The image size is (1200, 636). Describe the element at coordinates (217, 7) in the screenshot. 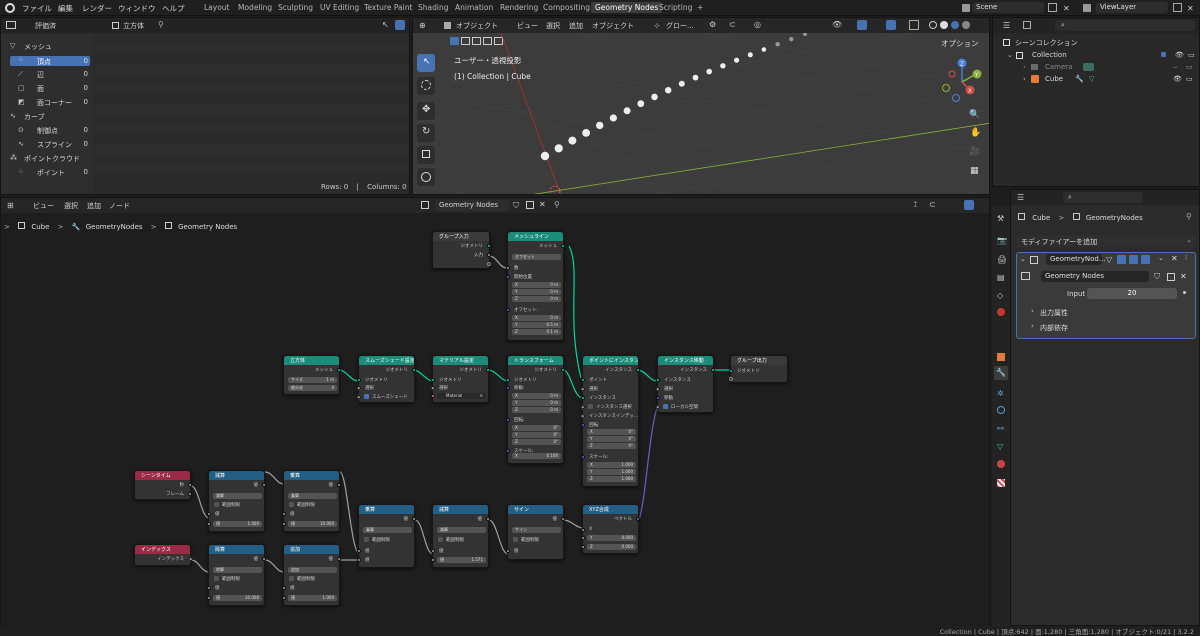

I see `tab-layout: Layout` at that location.